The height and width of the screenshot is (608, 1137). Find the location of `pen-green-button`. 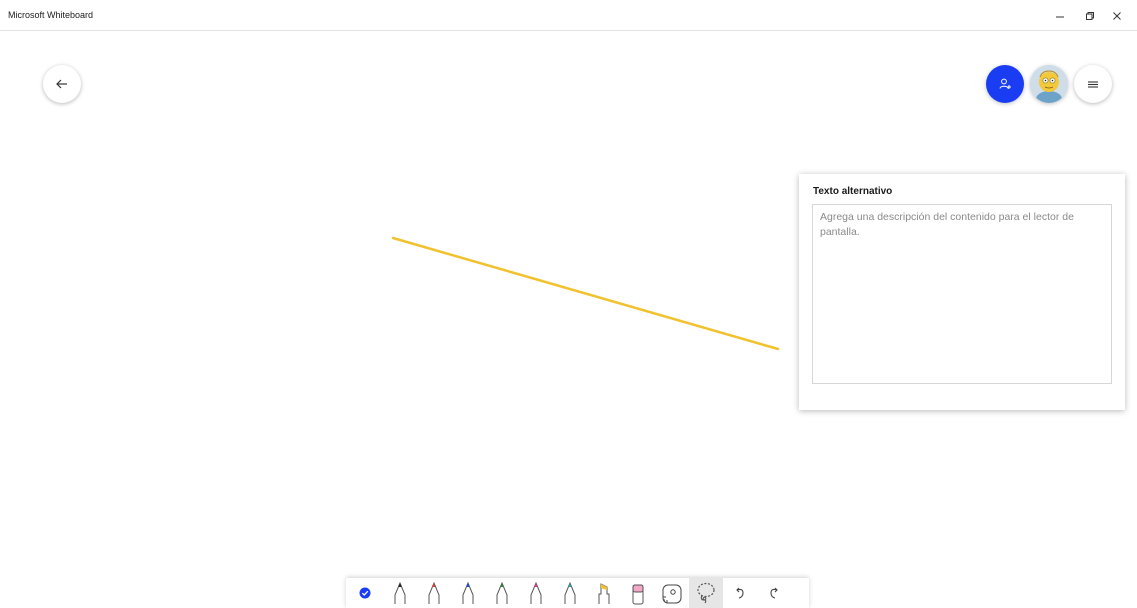

pen-green-button is located at coordinates (502, 593).